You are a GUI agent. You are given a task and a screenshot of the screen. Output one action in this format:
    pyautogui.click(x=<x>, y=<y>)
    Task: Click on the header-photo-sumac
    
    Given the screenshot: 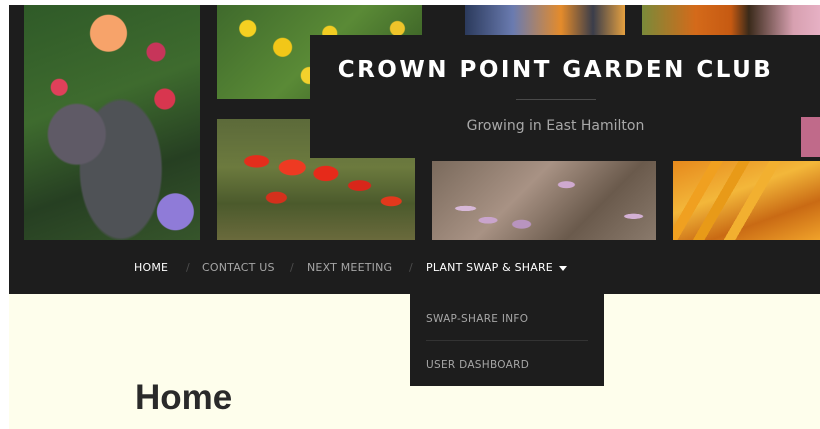 What is the action you would take?
    pyautogui.click(x=746, y=200)
    